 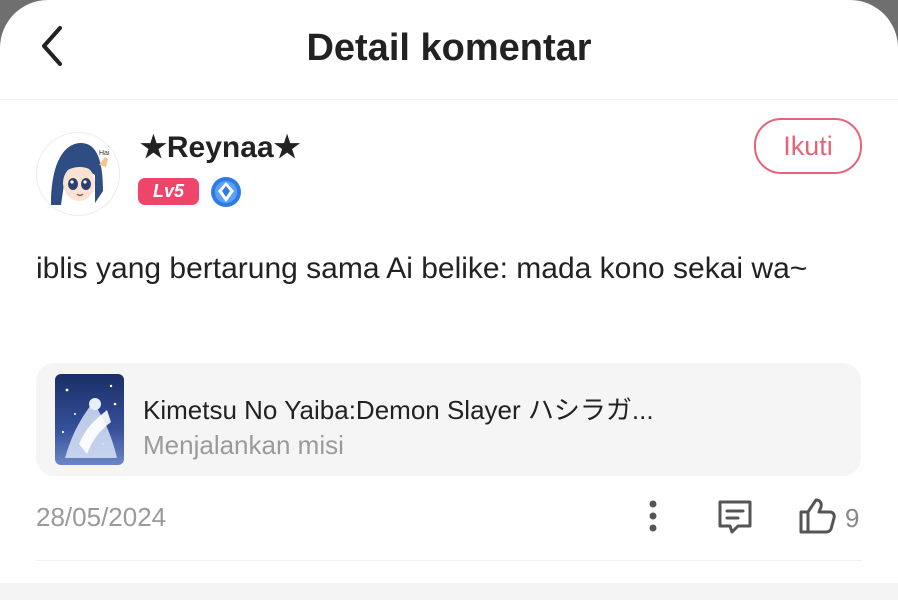 I want to click on page-title: Detail komentar, so click(x=449, y=48).